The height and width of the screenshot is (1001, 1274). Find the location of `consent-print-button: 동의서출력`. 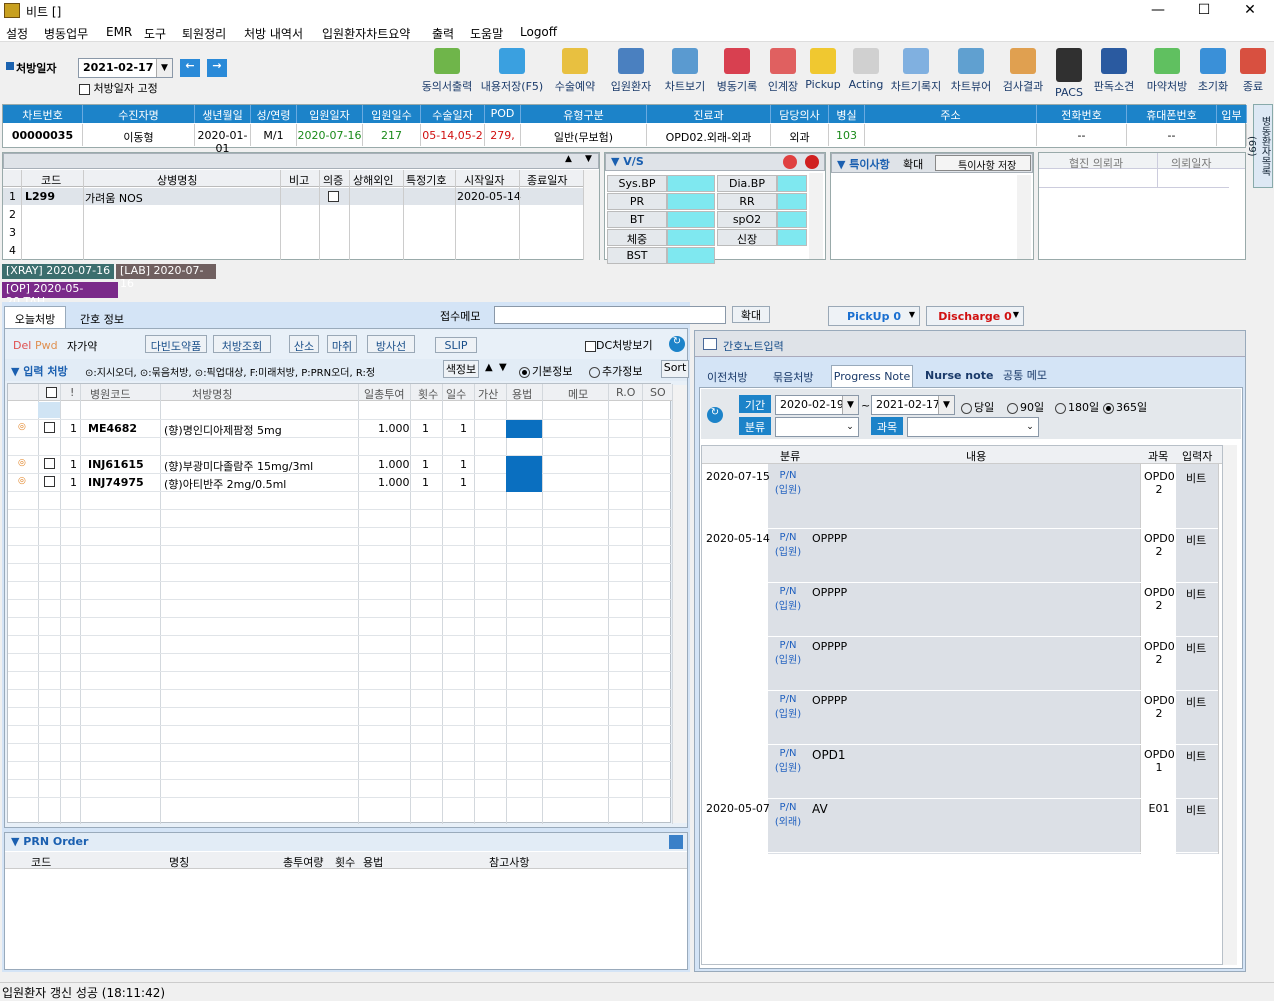

consent-print-button: 동의서출력 is located at coordinates (447, 72).